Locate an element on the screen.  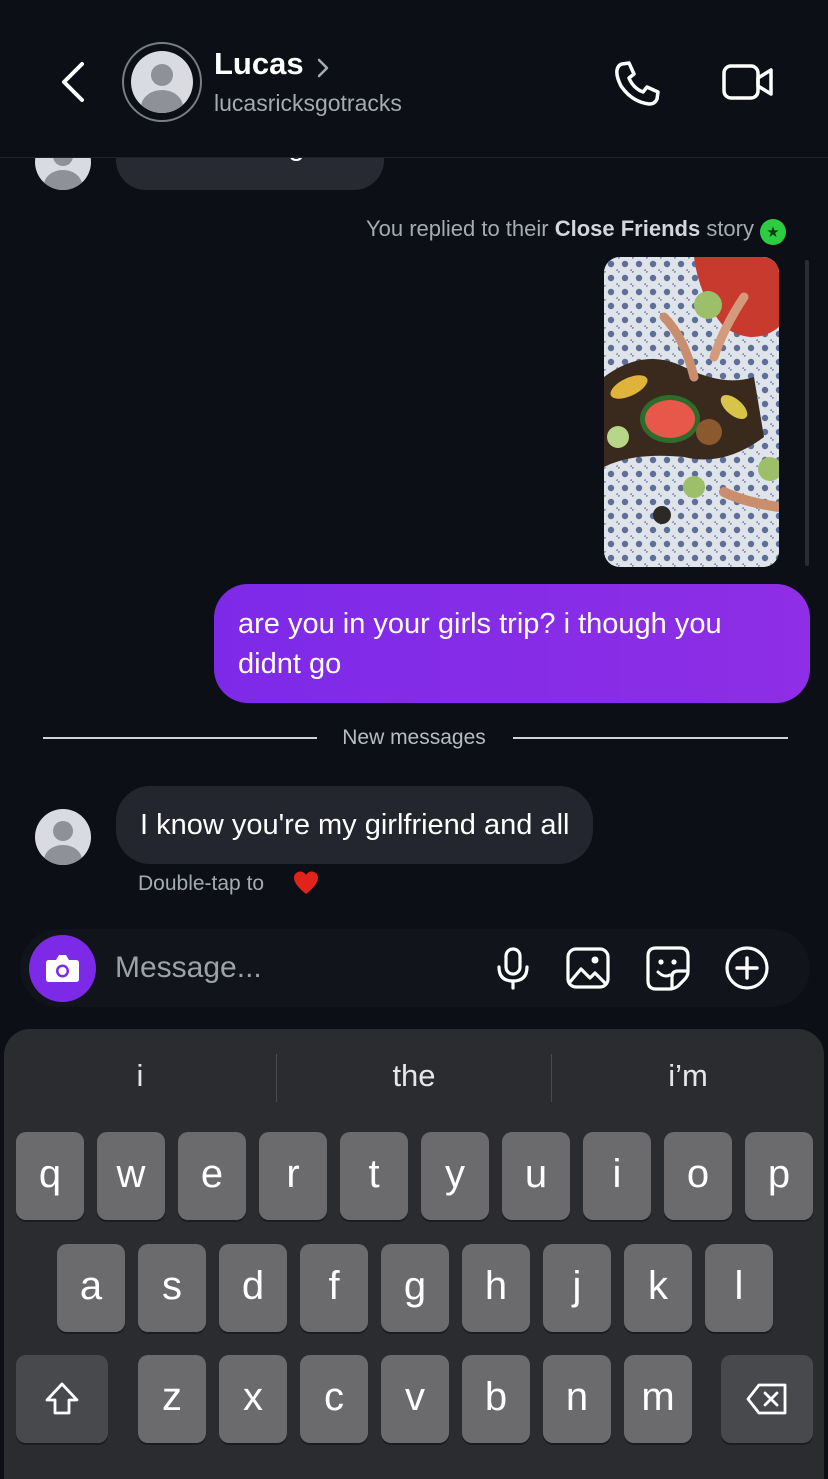
new-messages-divider: New messages is located at coordinates (414, 737).